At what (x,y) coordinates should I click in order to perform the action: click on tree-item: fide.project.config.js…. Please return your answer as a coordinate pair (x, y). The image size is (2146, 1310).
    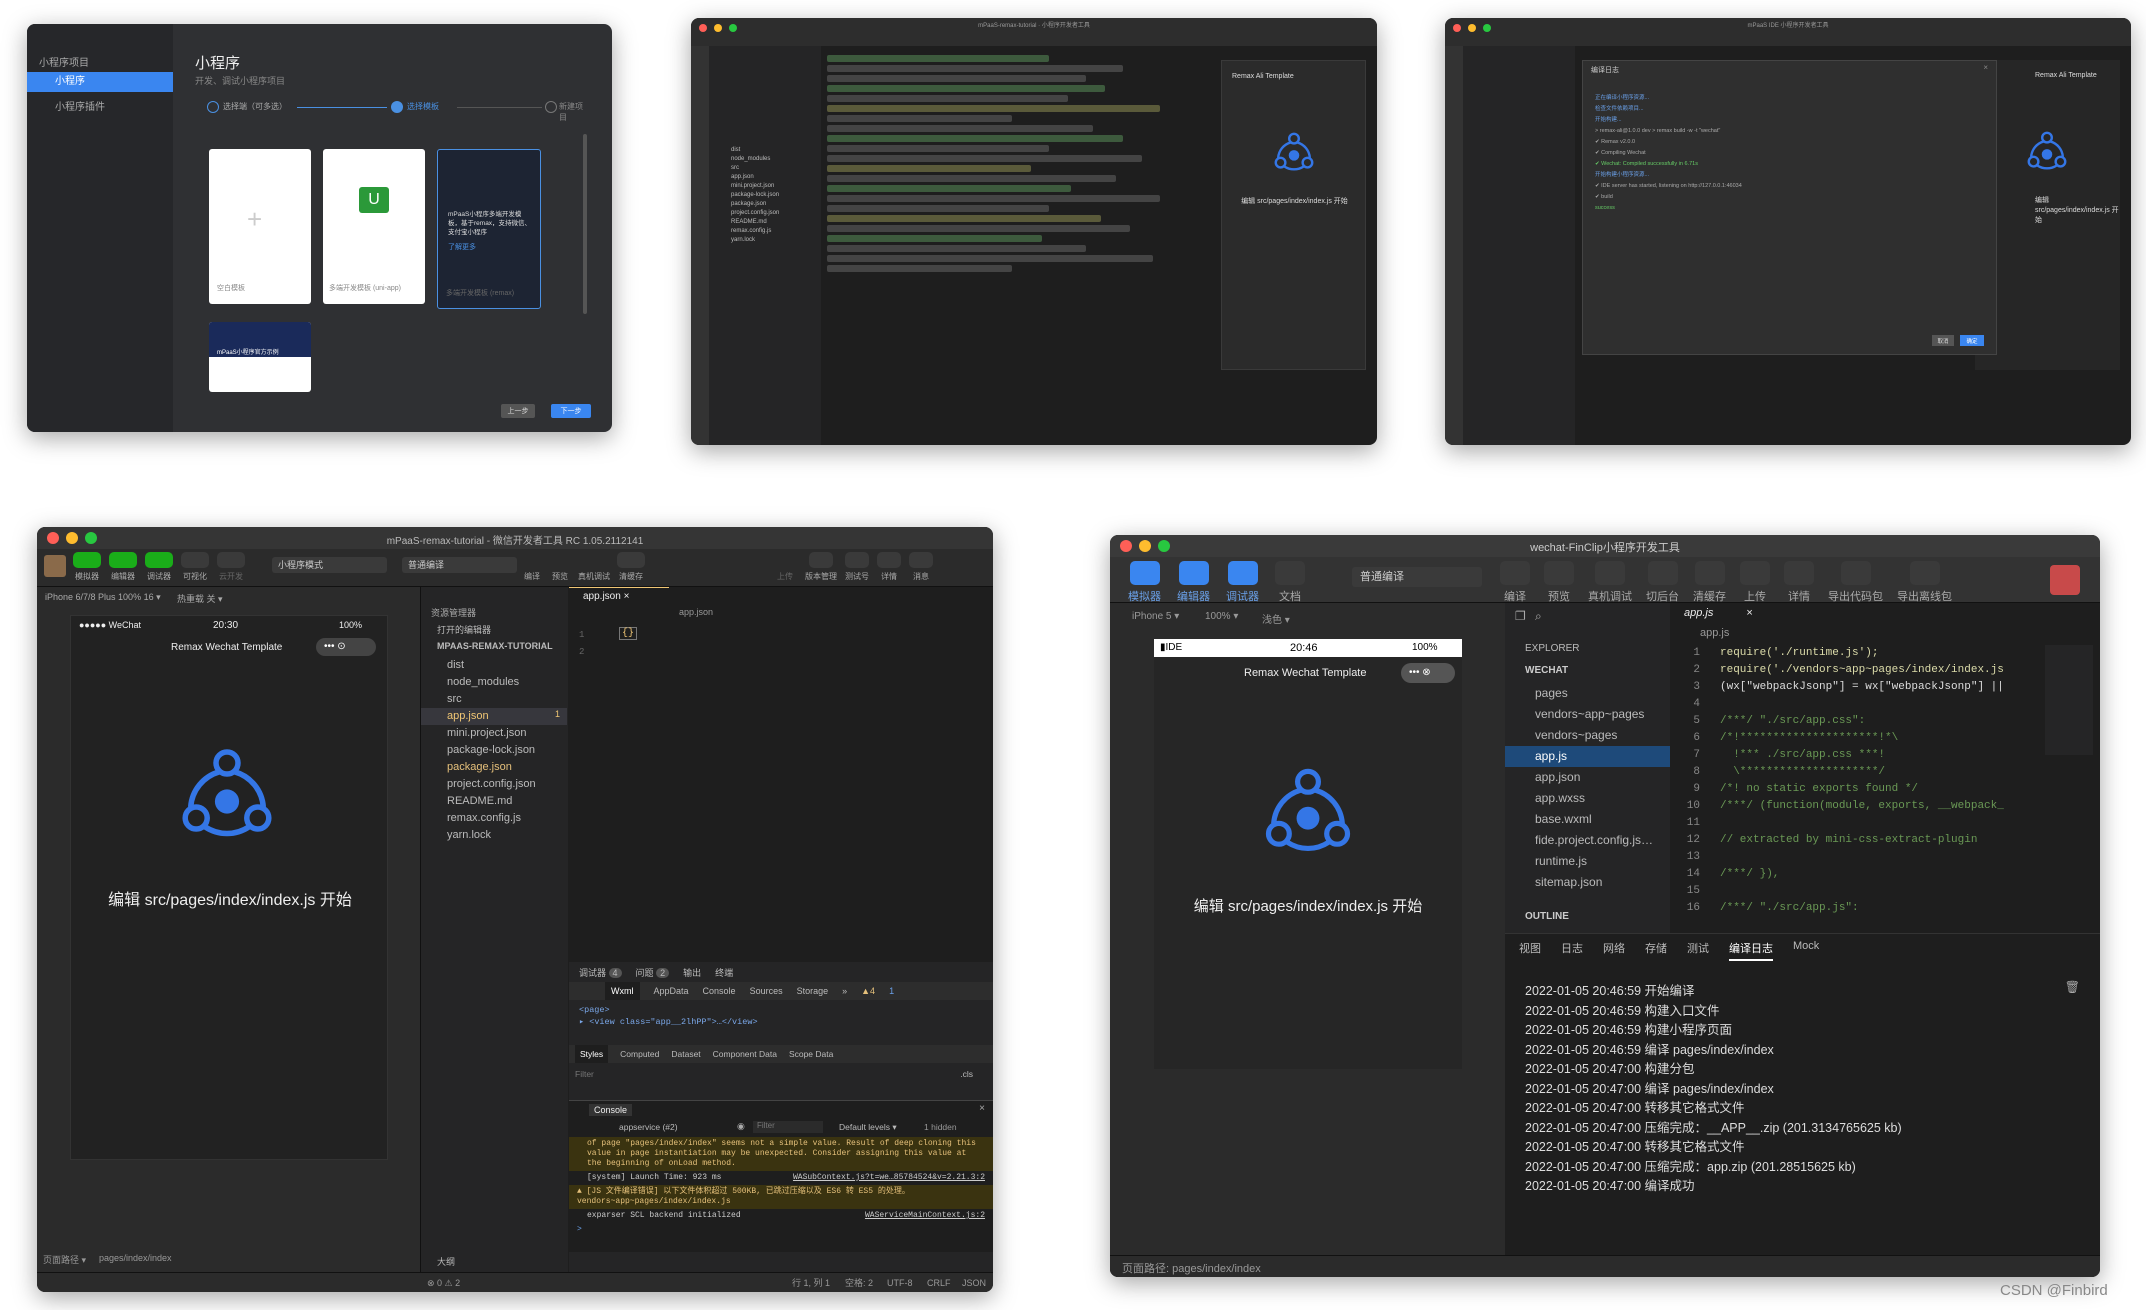
    Looking at the image, I should click on (1602, 840).